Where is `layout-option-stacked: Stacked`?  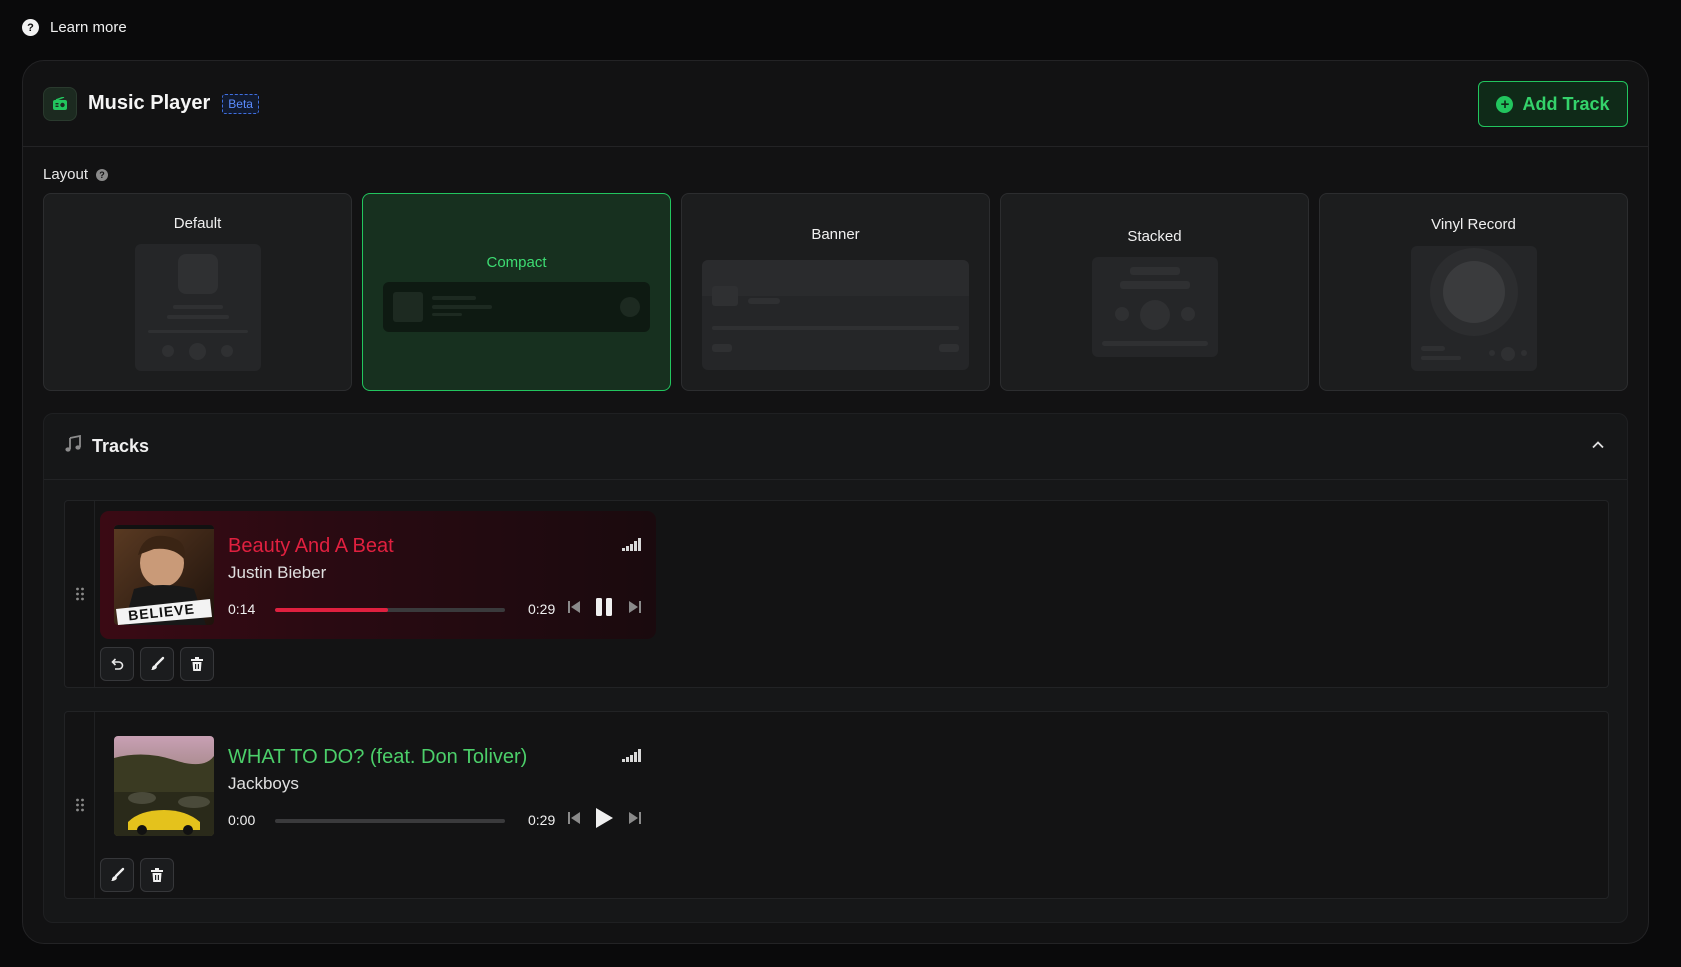 layout-option-stacked: Stacked is located at coordinates (1154, 292).